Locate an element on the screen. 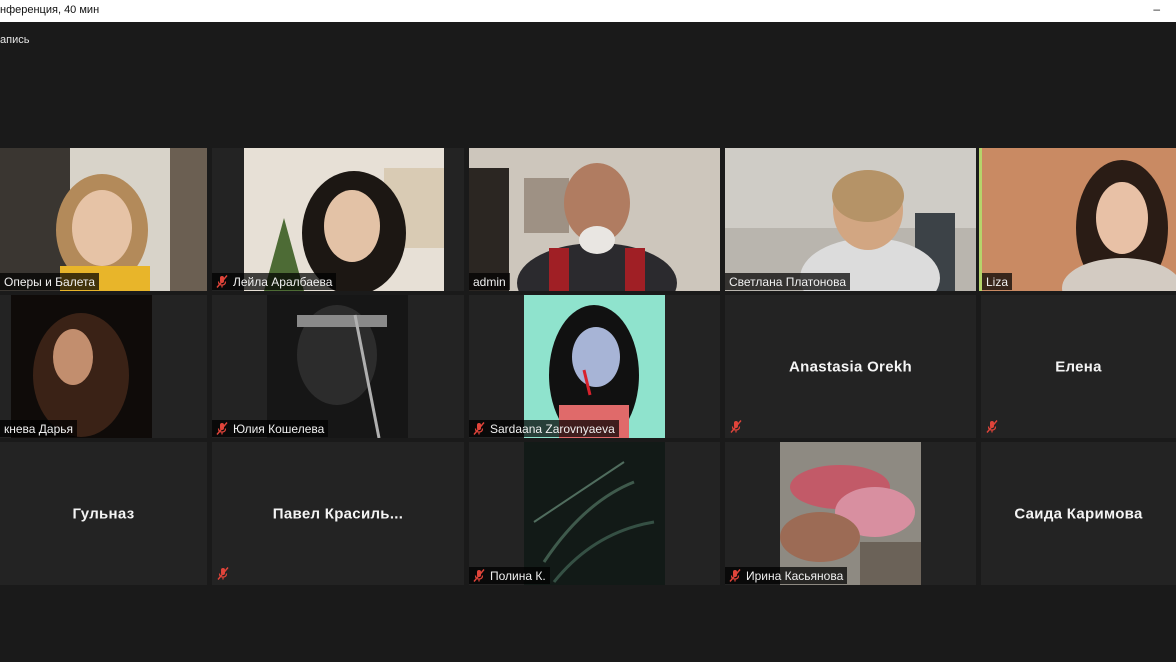  participant-name: Юлия Кошелева is located at coordinates (279, 428).